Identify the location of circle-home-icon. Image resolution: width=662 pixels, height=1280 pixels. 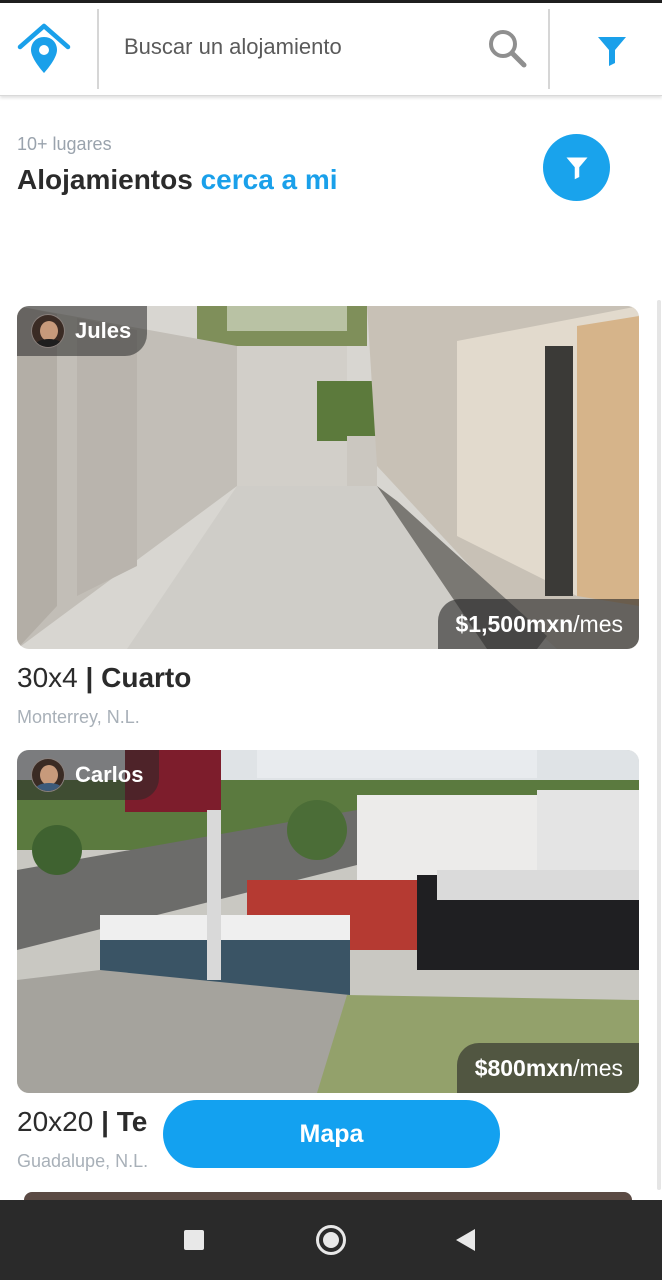
(331, 1240).